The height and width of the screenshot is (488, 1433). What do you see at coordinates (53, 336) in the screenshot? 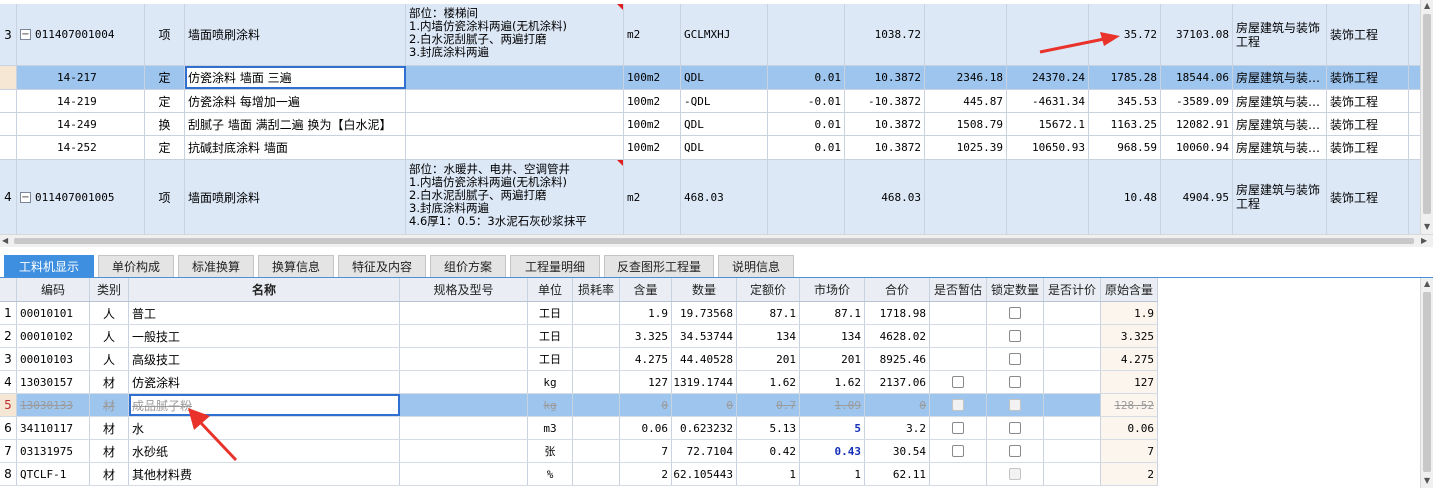
I see `resource-code: 00010102` at bounding box center [53, 336].